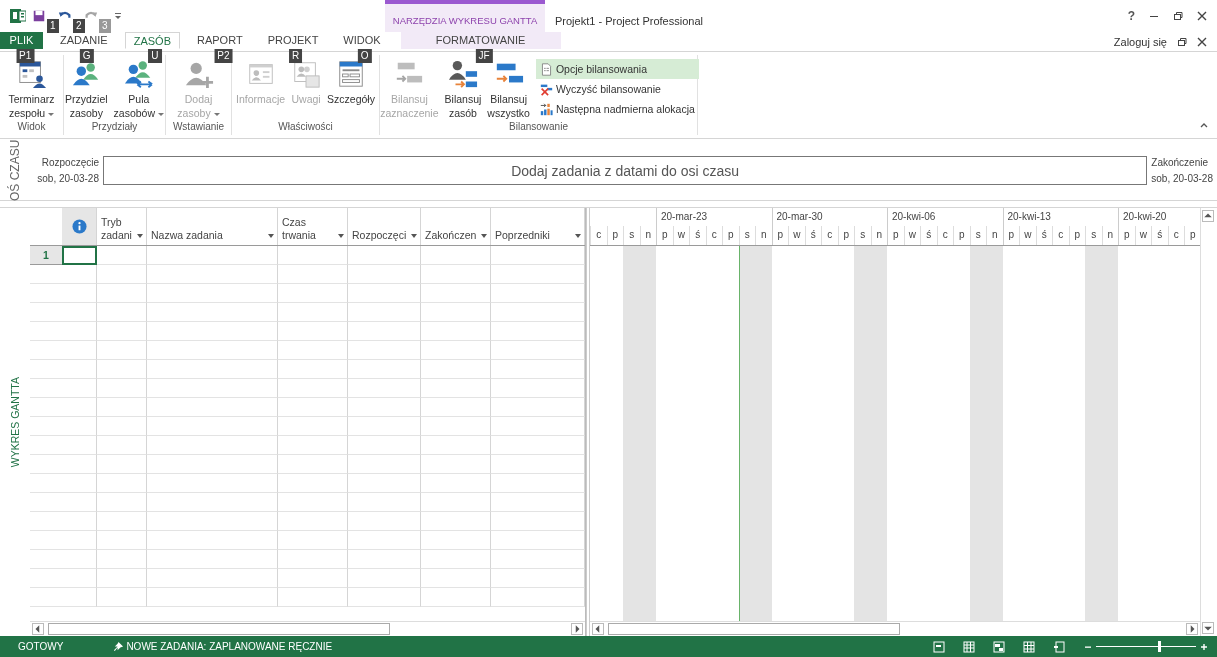  I want to click on column-header: Rozpoczęci, so click(384, 226).